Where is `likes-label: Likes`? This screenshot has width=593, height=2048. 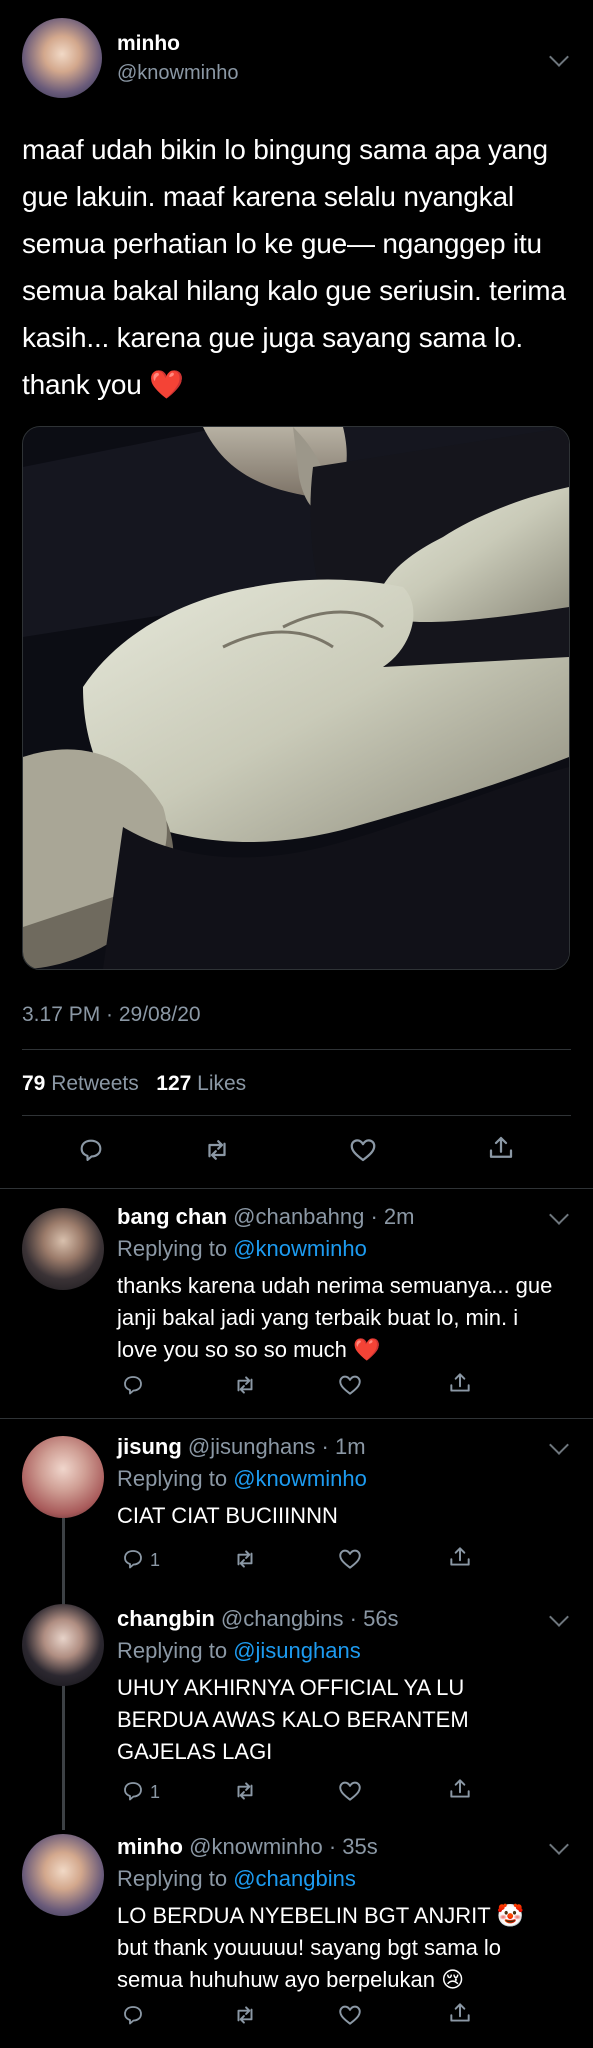
likes-label: Likes is located at coordinates (222, 1083).